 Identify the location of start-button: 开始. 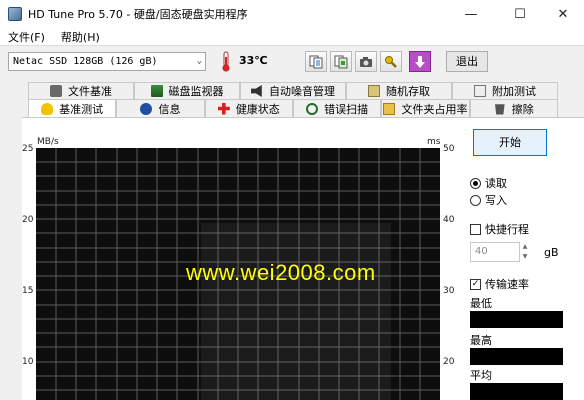
(510, 142).